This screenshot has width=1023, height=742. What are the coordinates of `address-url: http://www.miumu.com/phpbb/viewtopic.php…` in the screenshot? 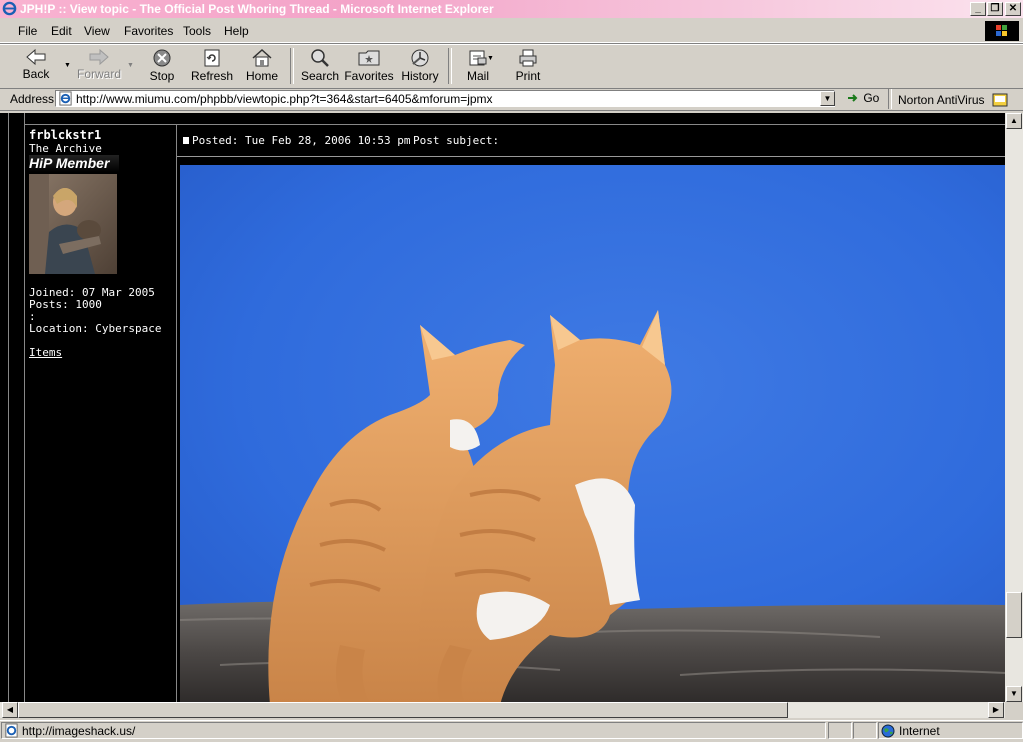 It's located at (284, 99).